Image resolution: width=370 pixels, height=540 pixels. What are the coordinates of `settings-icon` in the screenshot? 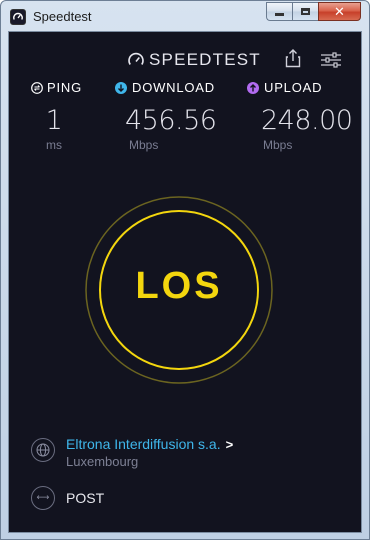 It's located at (331, 60).